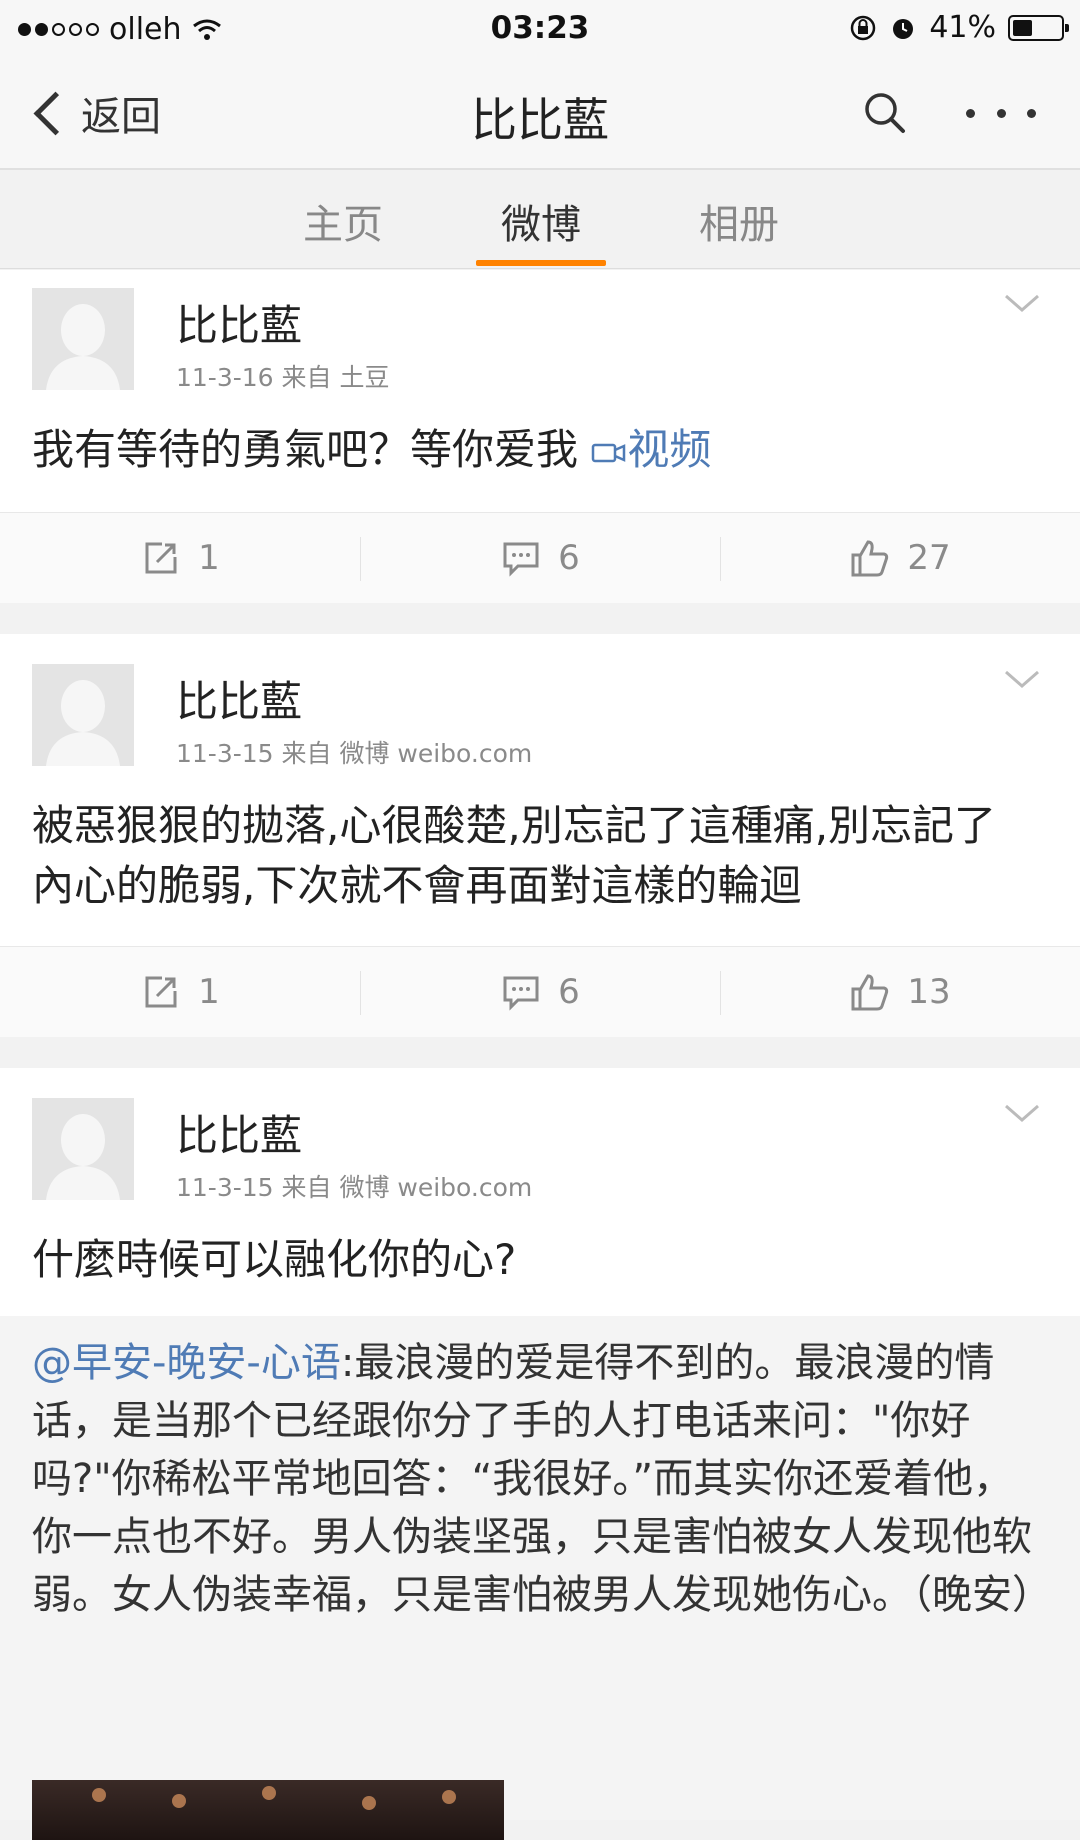  What do you see at coordinates (268, 1810) in the screenshot?
I see `repost-image` at bounding box center [268, 1810].